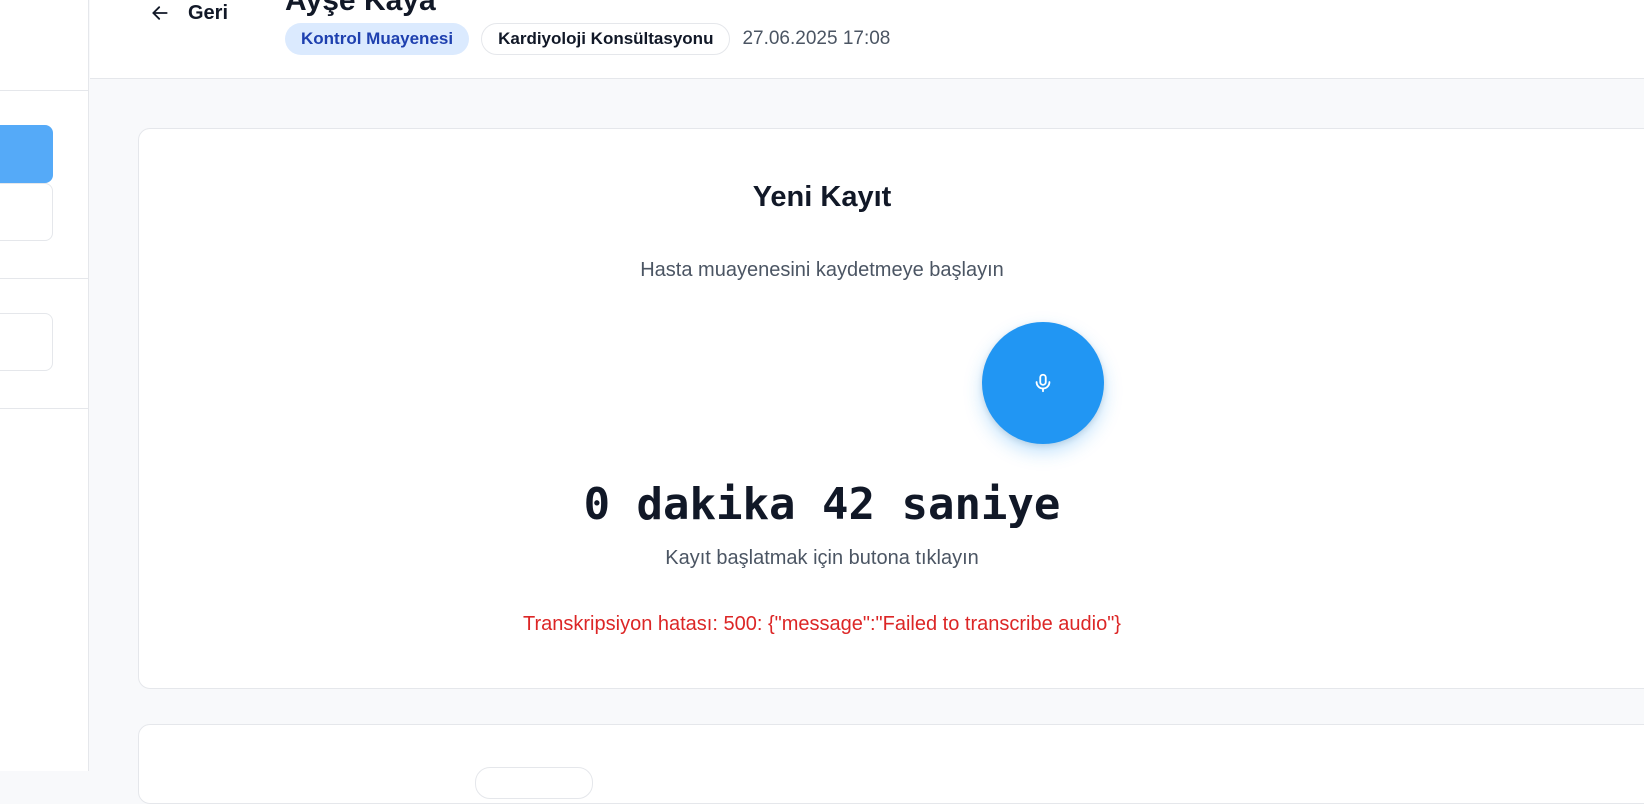  Describe the element at coordinates (534, 783) in the screenshot. I see `card-chip` at that location.